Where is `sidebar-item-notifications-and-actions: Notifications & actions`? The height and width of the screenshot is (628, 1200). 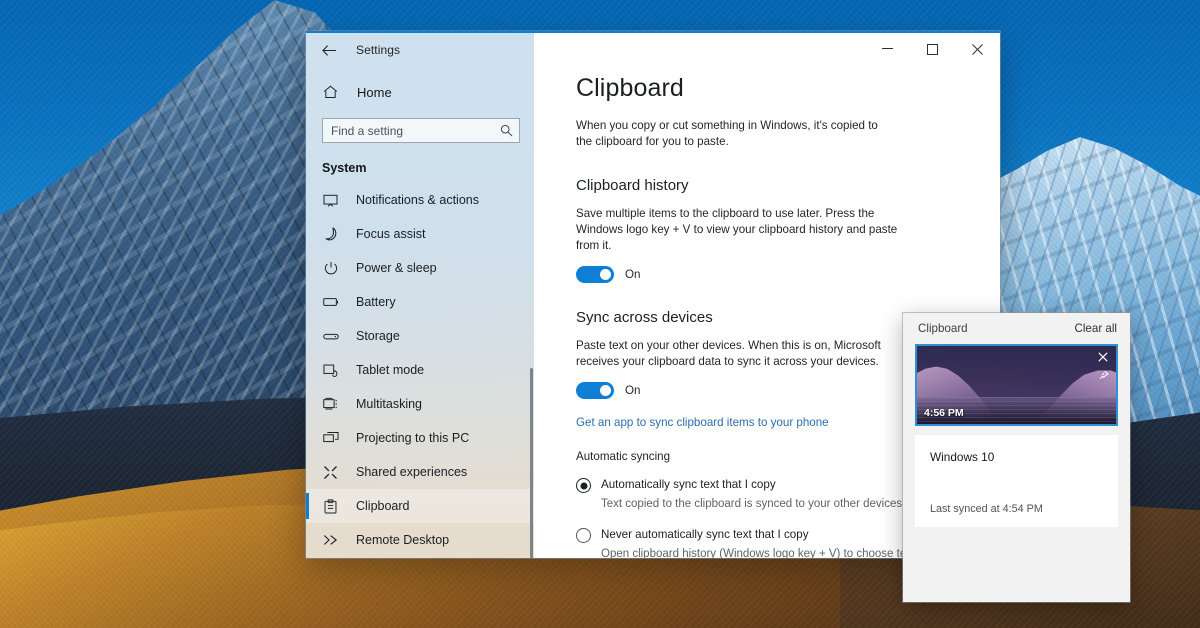 sidebar-item-notifications-and-actions: Notifications & actions is located at coordinates (420, 200).